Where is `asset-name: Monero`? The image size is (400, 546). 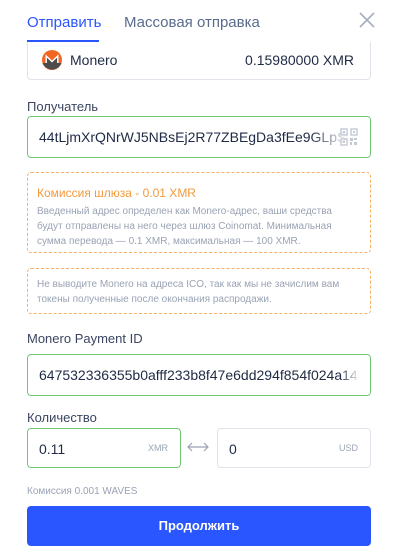
asset-name: Monero is located at coordinates (94, 60).